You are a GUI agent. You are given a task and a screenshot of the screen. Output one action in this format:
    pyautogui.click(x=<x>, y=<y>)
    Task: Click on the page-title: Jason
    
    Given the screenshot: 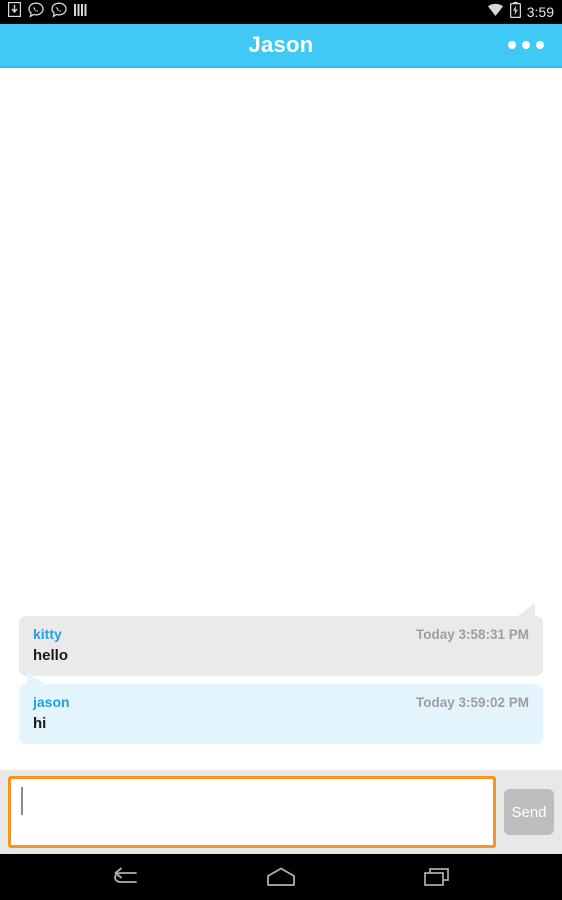 What is the action you would take?
    pyautogui.click(x=281, y=44)
    